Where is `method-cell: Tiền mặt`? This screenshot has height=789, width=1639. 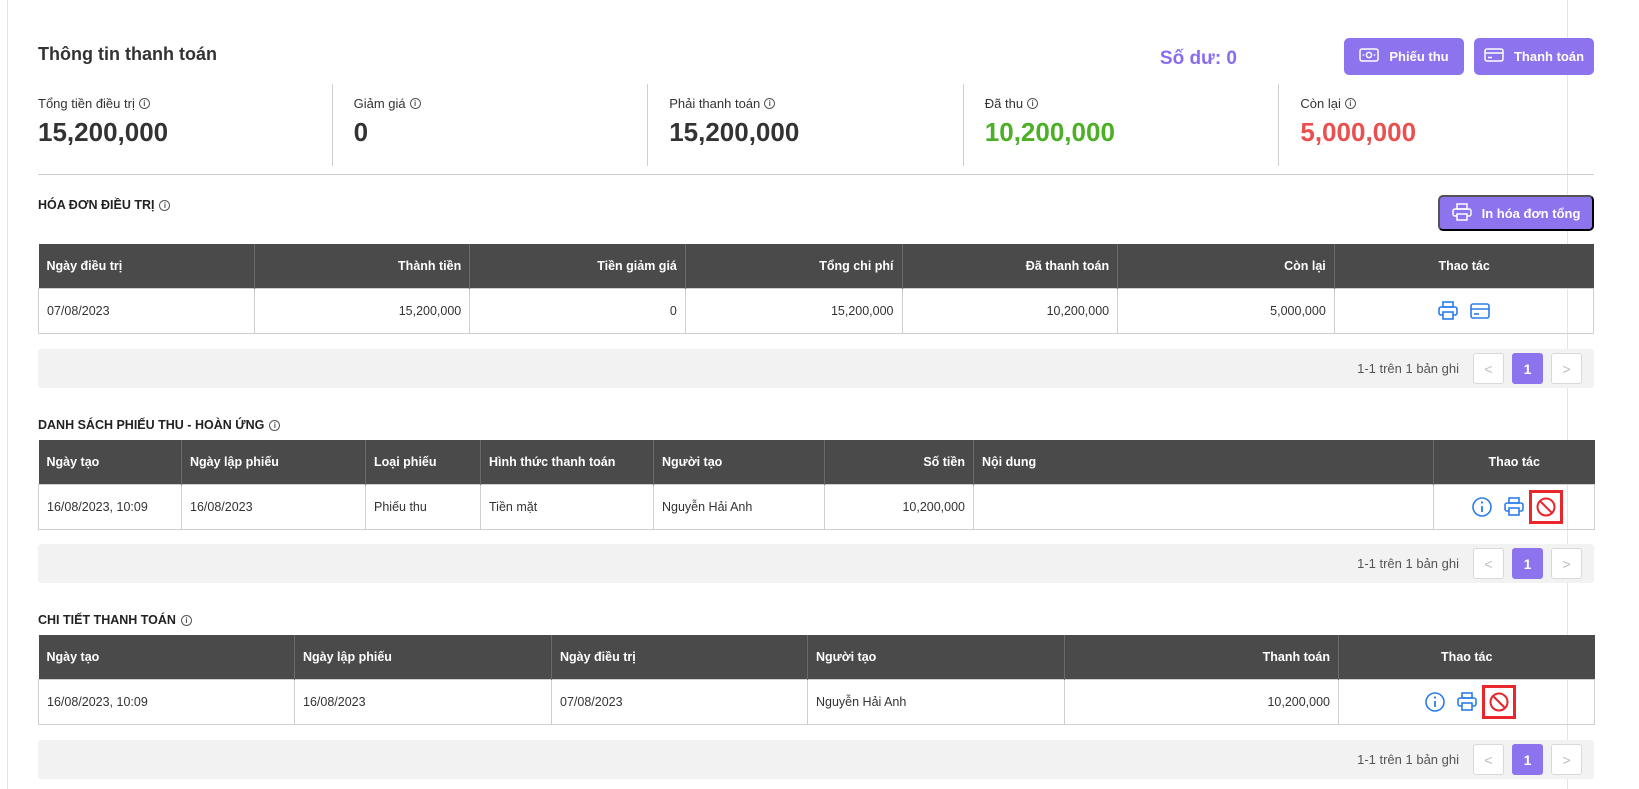 method-cell: Tiền mặt is located at coordinates (567, 506).